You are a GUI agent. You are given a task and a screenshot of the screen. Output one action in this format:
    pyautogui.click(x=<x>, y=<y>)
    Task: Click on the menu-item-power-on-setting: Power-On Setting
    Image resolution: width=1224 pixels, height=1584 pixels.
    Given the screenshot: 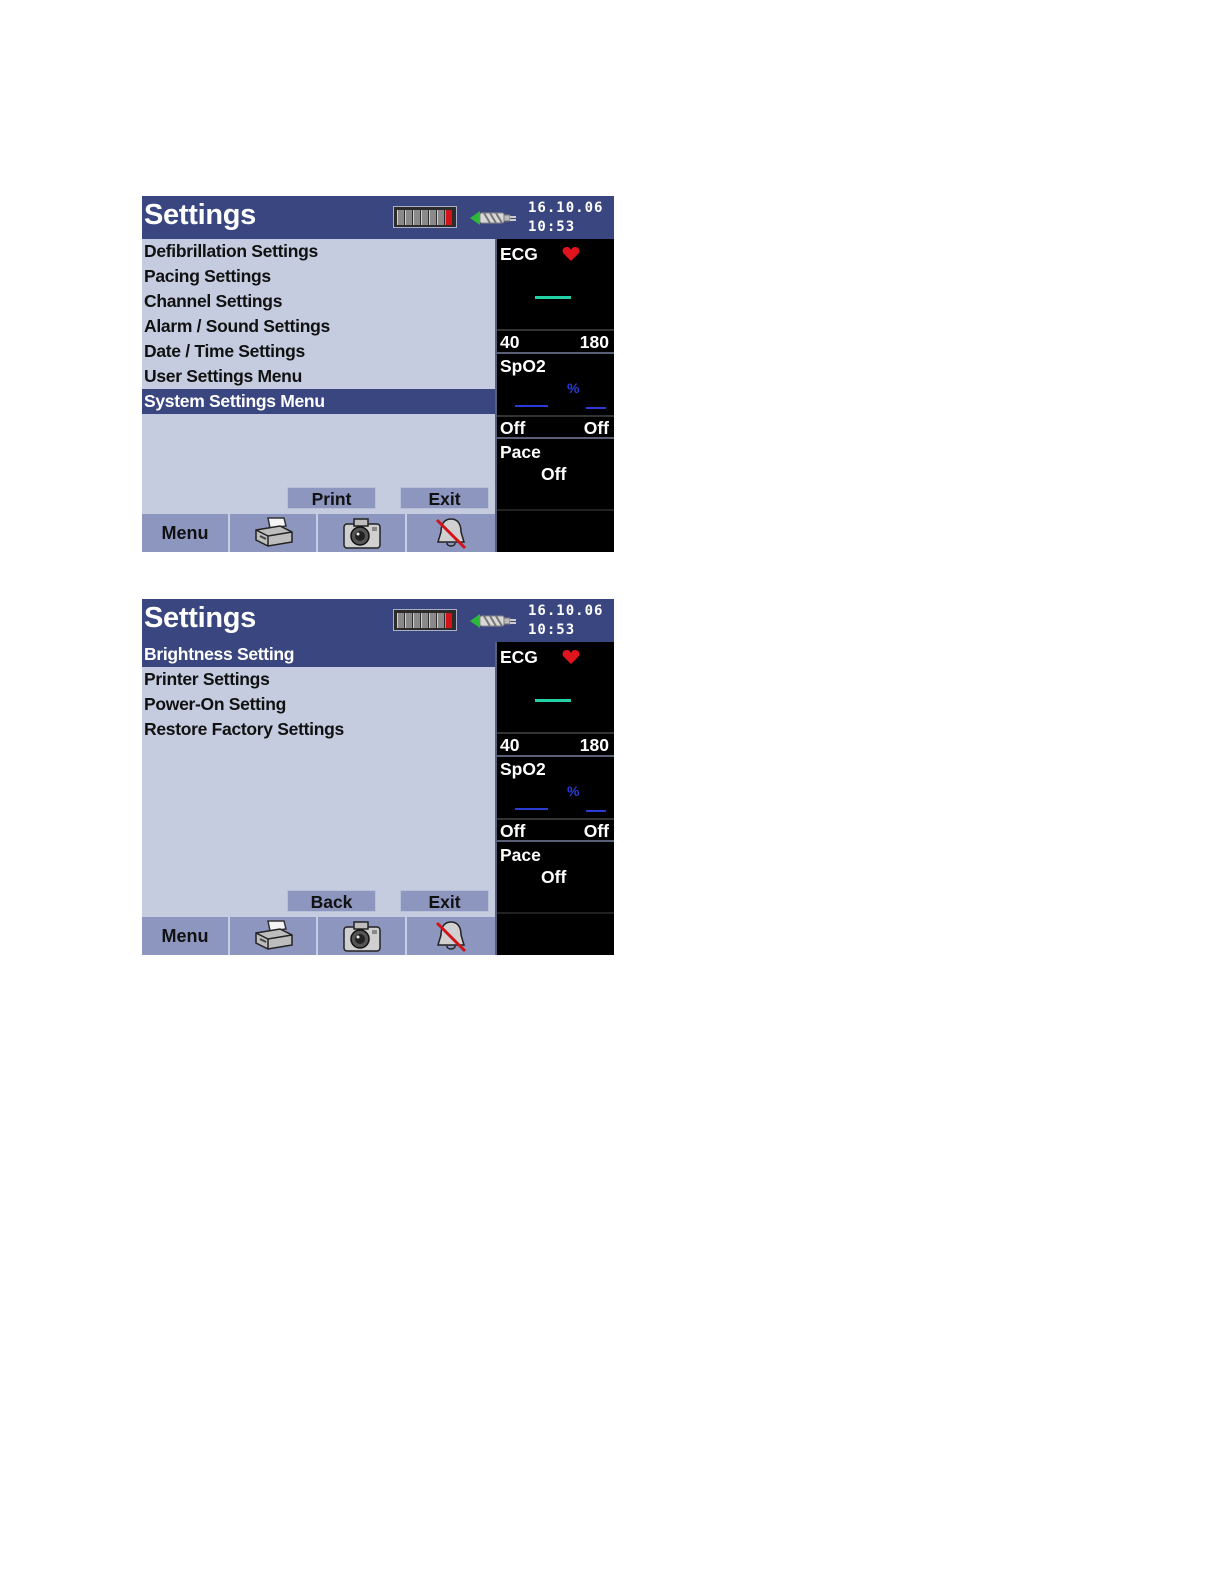 What is the action you would take?
    pyautogui.click(x=318, y=704)
    